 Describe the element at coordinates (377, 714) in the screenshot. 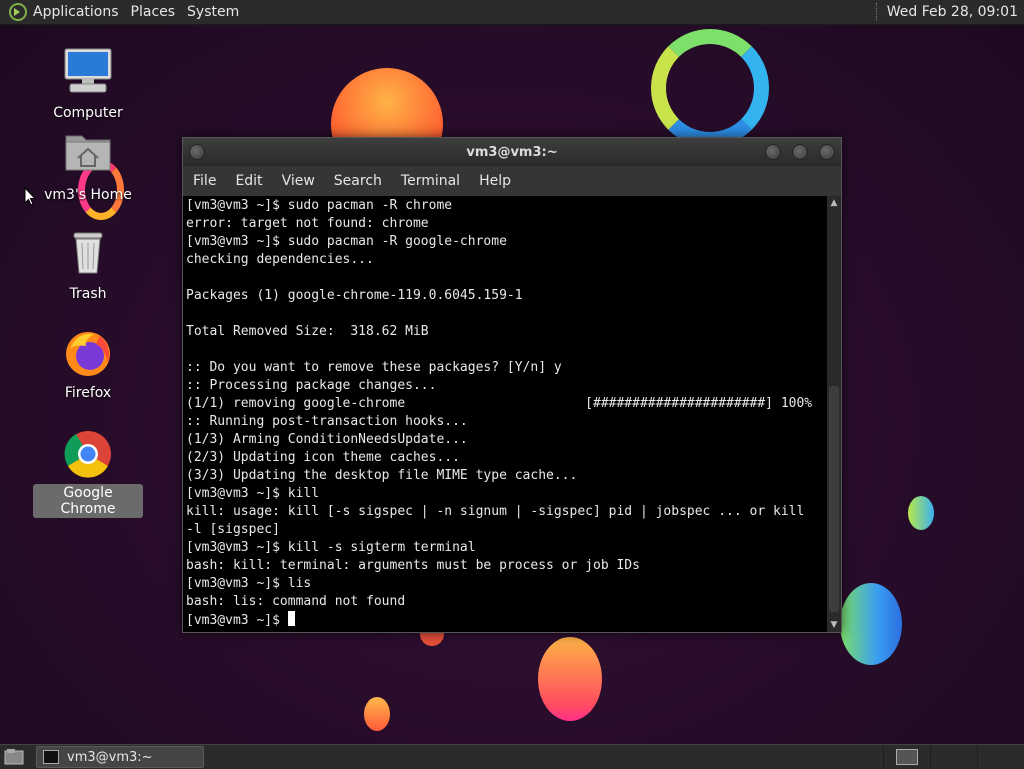

I see `small-orange-ball-decoration` at that location.